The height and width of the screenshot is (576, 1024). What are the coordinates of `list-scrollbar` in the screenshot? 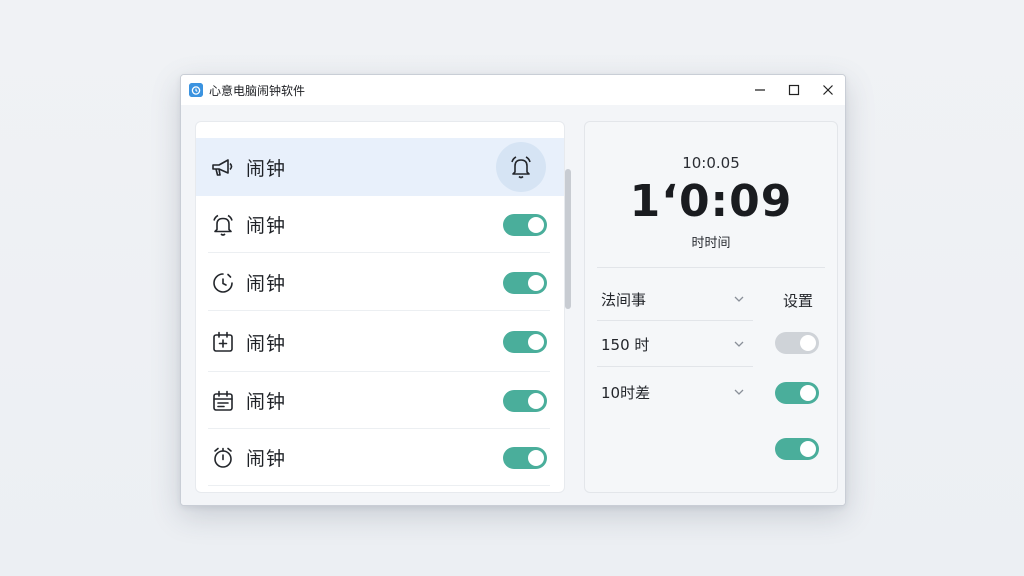 It's located at (568, 239).